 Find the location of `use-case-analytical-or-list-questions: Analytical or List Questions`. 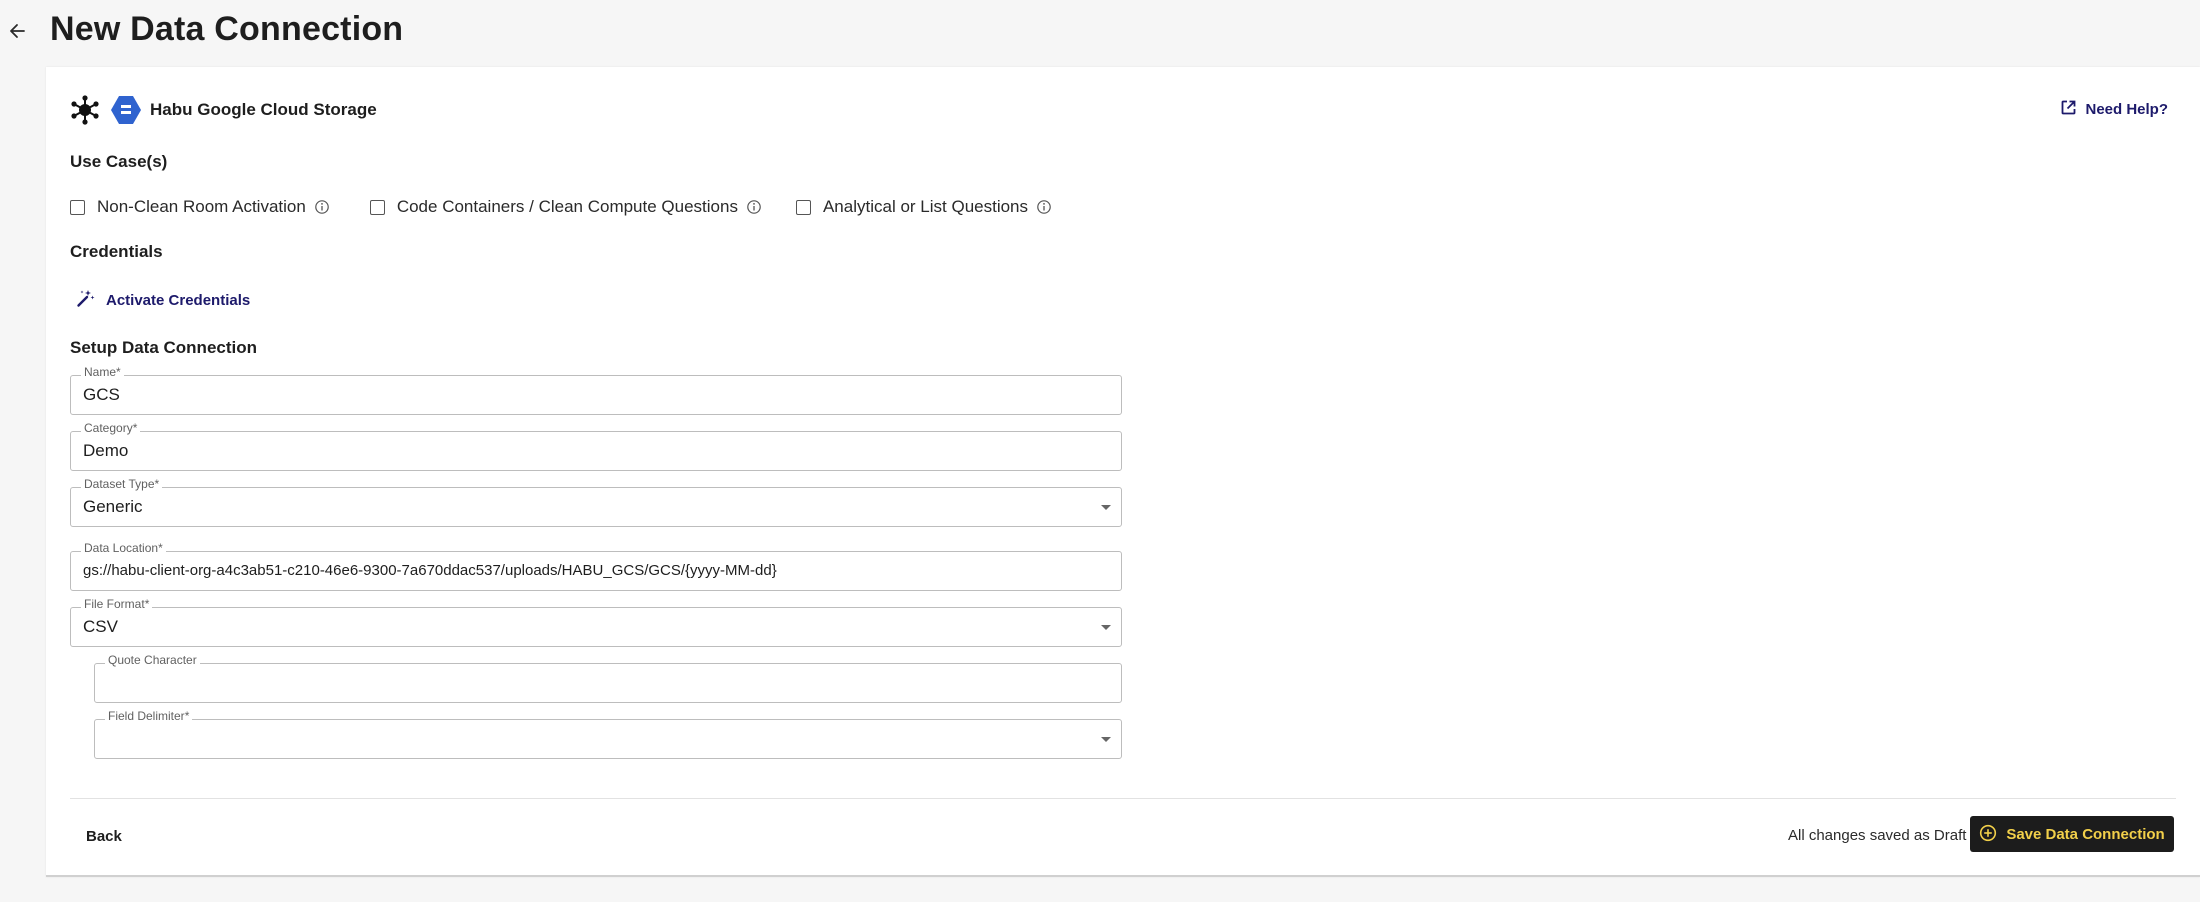

use-case-analytical-or-list-questions: Analytical or List Questions is located at coordinates (923, 207).